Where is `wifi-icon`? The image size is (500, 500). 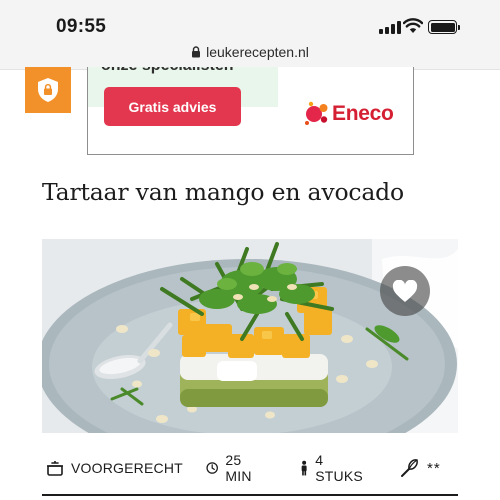
wifi-icon is located at coordinates (413, 25).